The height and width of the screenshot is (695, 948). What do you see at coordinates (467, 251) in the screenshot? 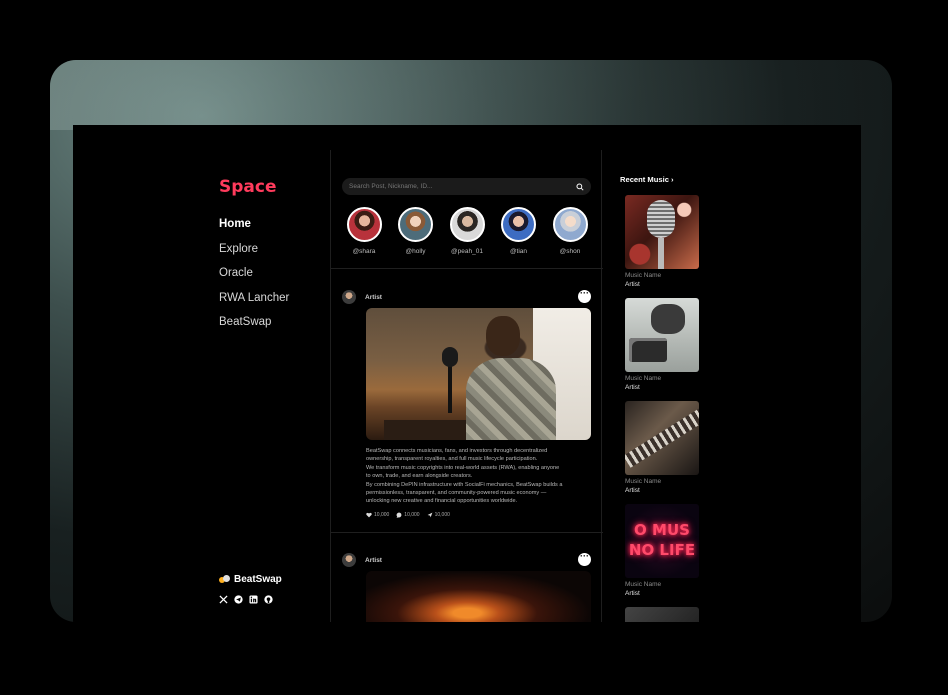
I see `story-handle: @peah_01` at bounding box center [467, 251].